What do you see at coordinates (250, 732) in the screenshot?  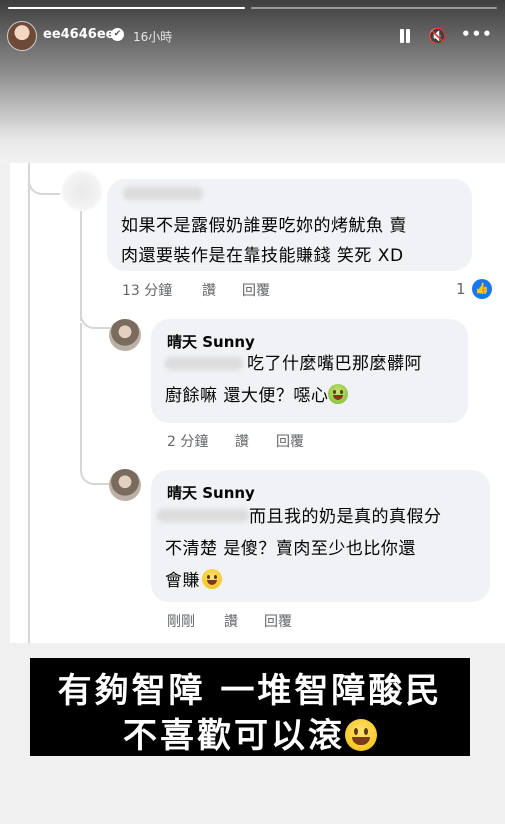 I see `caption-line: 不喜歡可以滾` at bounding box center [250, 732].